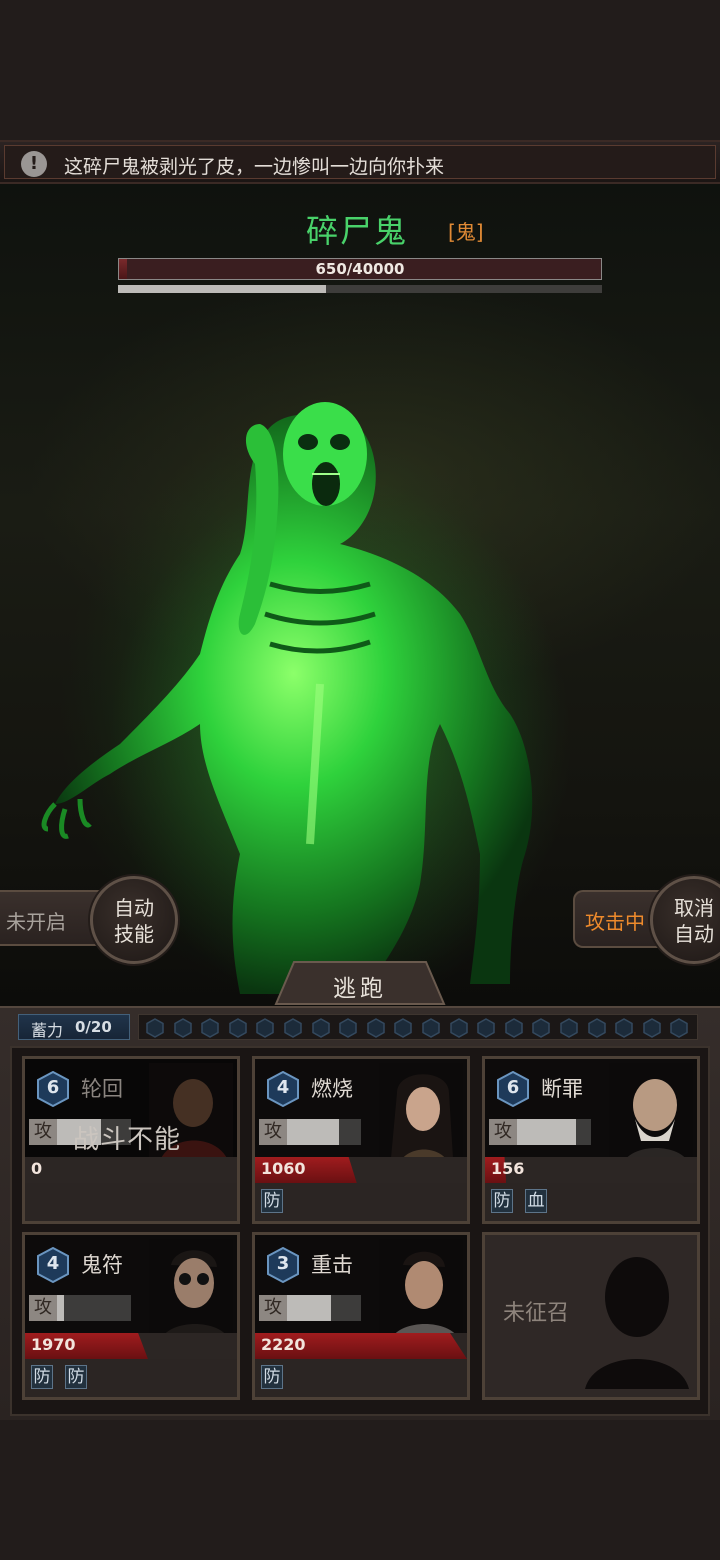 The image size is (720, 1560). Describe the element at coordinates (421, 1289) in the screenshot. I see `young-man-portrait` at that location.